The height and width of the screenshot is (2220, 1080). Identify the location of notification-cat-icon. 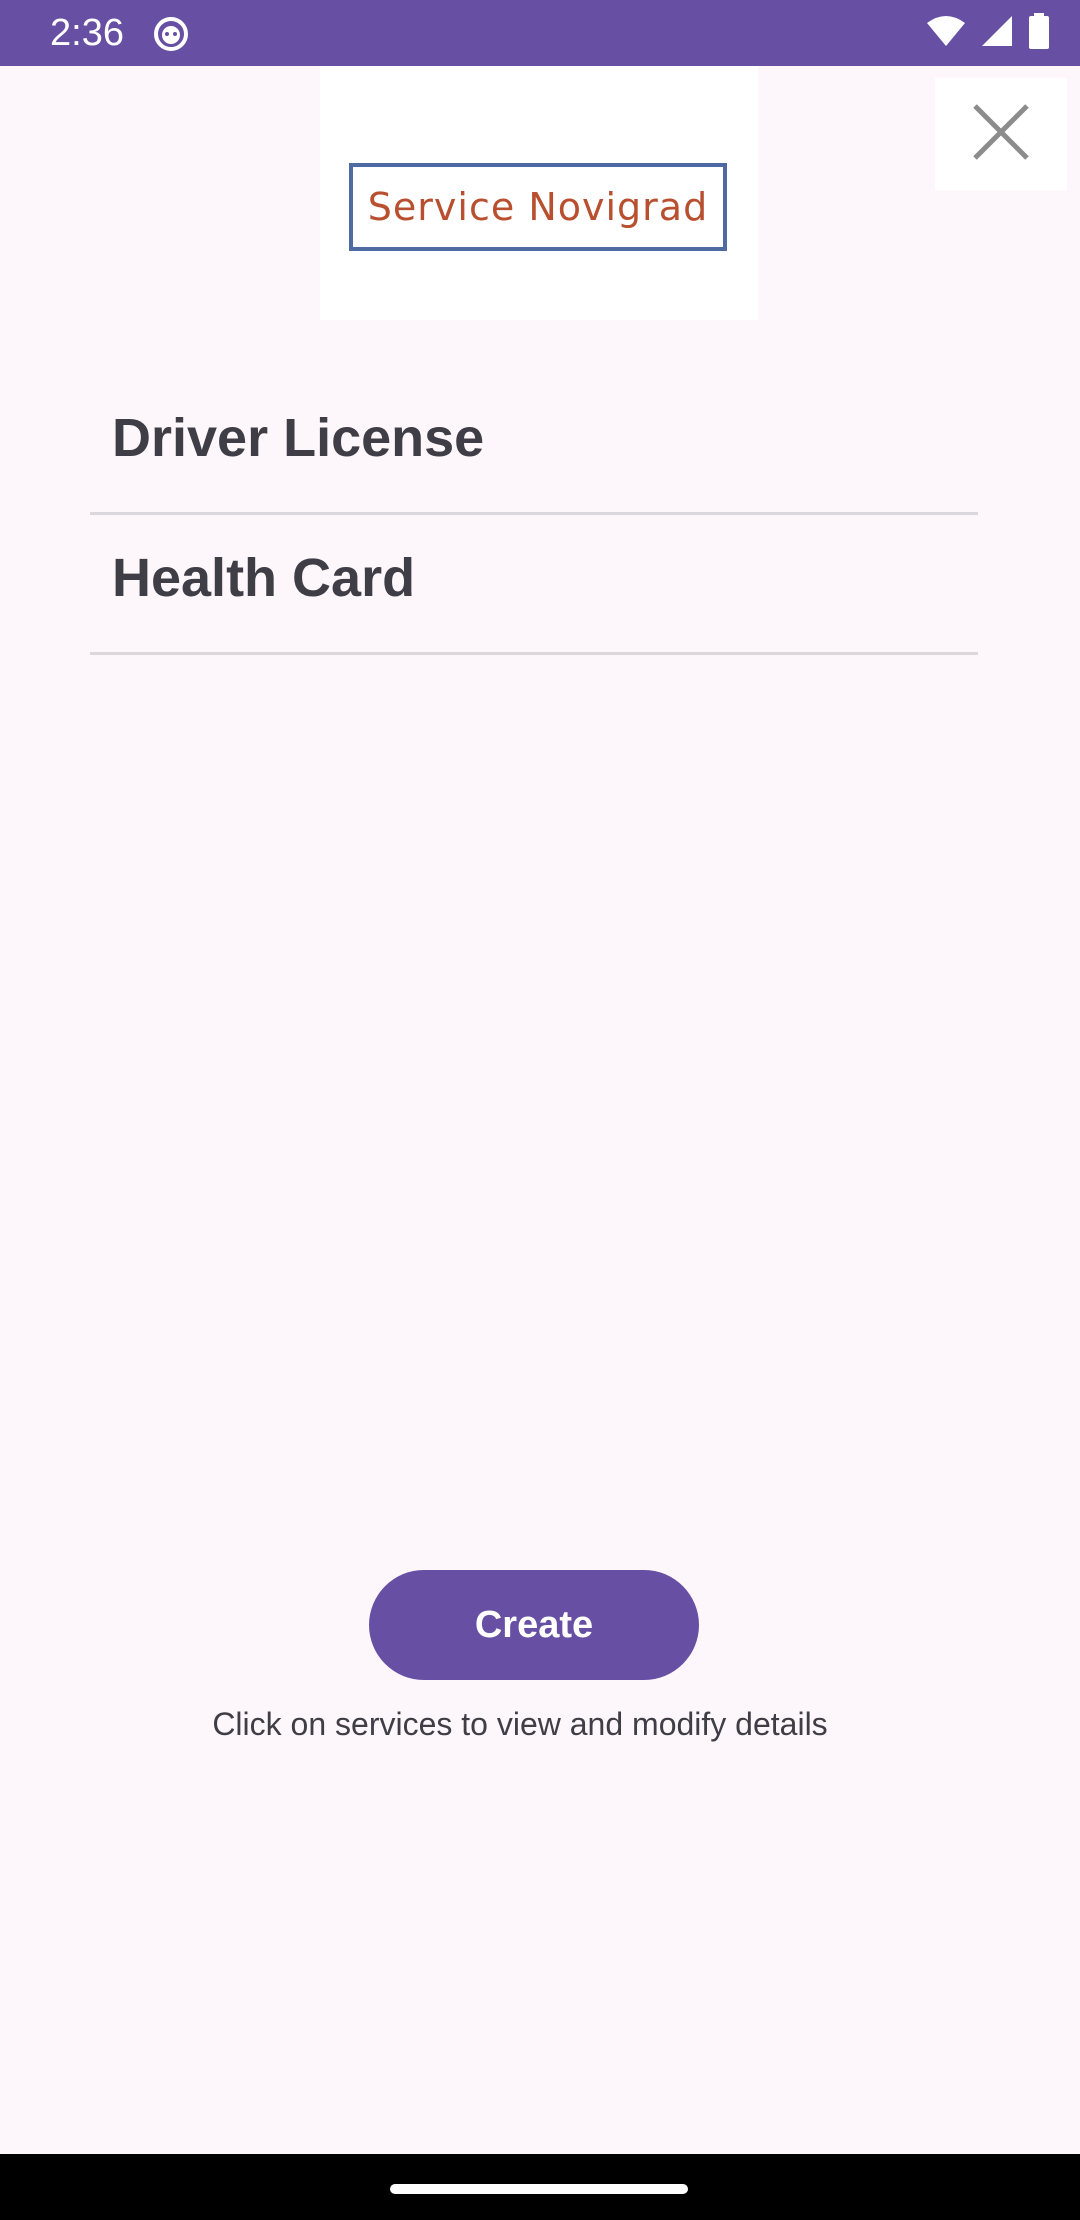
(171, 33).